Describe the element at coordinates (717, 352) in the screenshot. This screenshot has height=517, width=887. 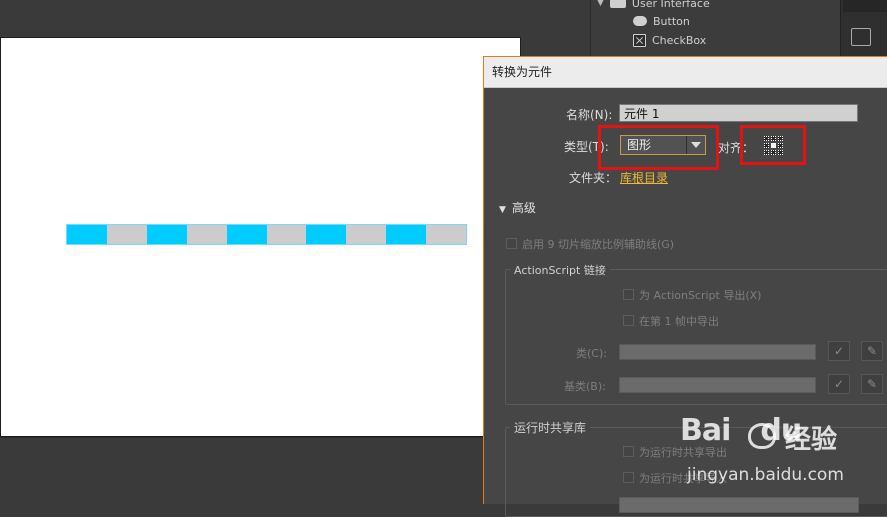
I see `class-input` at that location.